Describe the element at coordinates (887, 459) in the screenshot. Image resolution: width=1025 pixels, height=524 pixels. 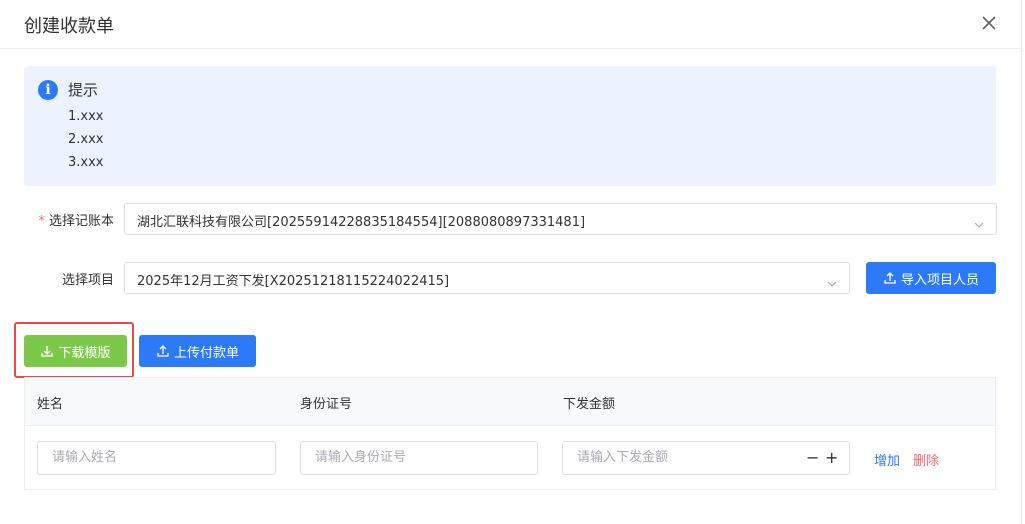
I see `add-row-link: 增加` at that location.